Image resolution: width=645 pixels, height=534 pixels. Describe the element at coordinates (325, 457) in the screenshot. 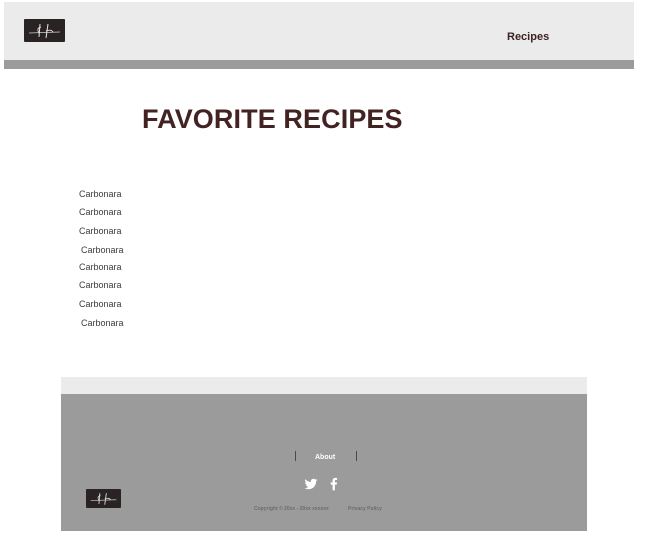

I see `footer-about-link: About` at that location.